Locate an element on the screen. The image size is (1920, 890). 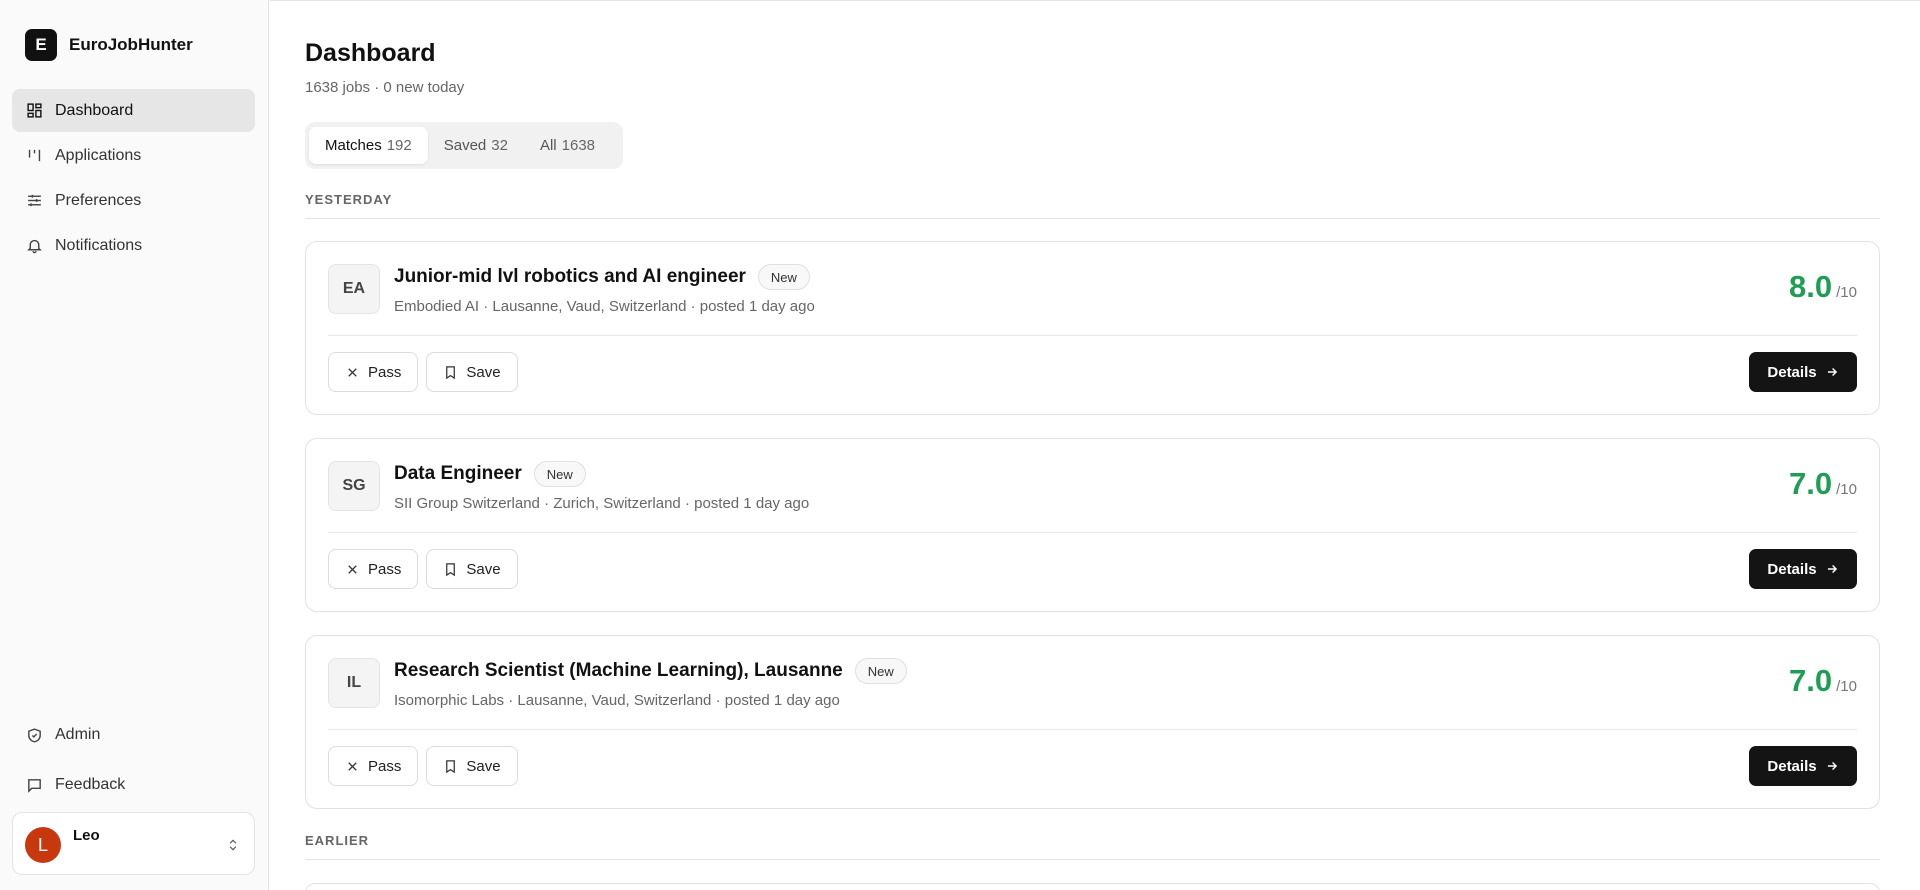
sidebar-item-admin: Admin is located at coordinates (133, 735).